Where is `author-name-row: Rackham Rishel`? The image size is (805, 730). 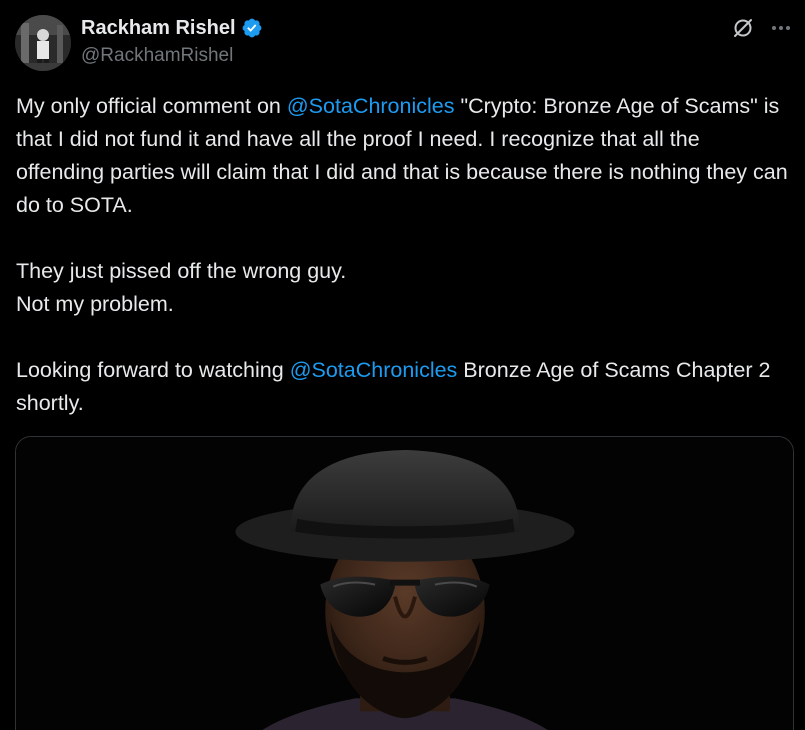 author-name-row: Rackham Rishel is located at coordinates (172, 28).